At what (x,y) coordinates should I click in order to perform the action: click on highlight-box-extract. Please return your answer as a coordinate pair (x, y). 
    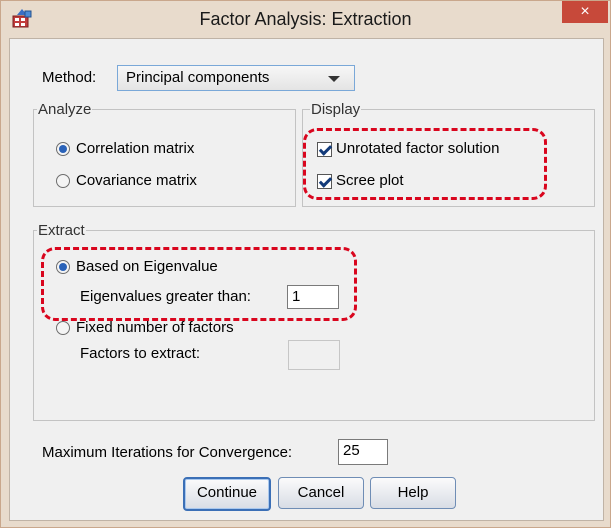
    Looking at the image, I should click on (199, 284).